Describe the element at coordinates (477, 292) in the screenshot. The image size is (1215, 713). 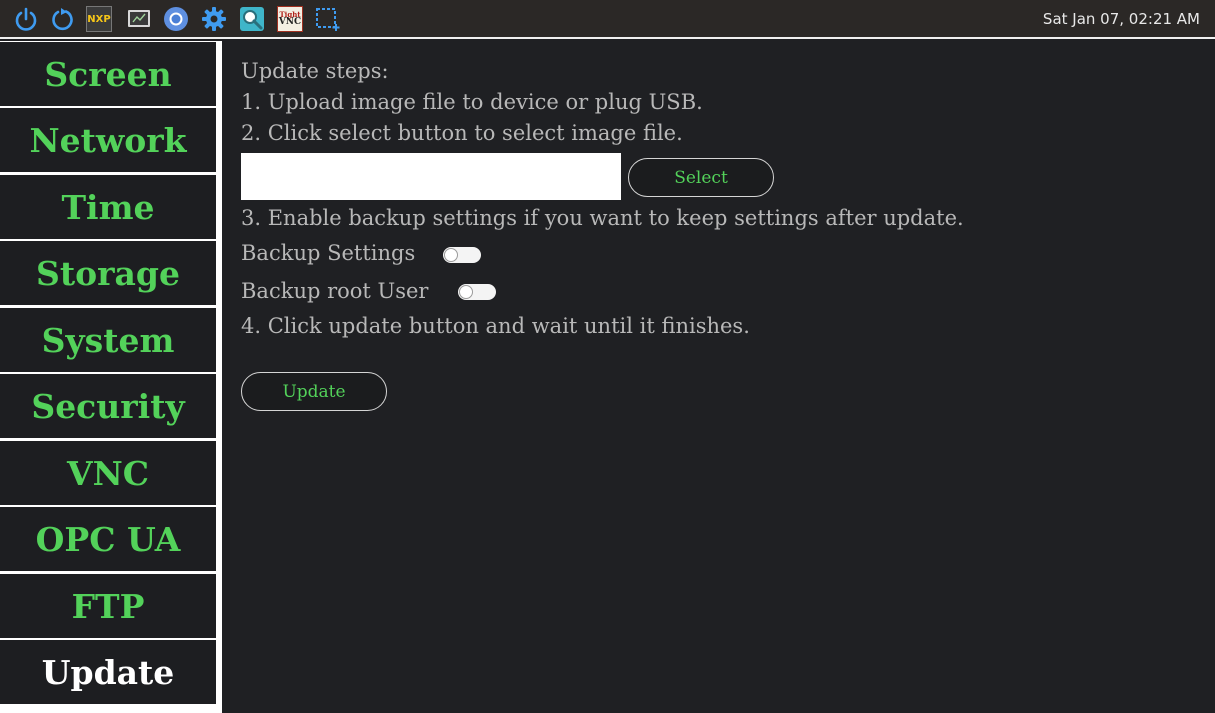
I see `backup-root-user-toggle` at that location.